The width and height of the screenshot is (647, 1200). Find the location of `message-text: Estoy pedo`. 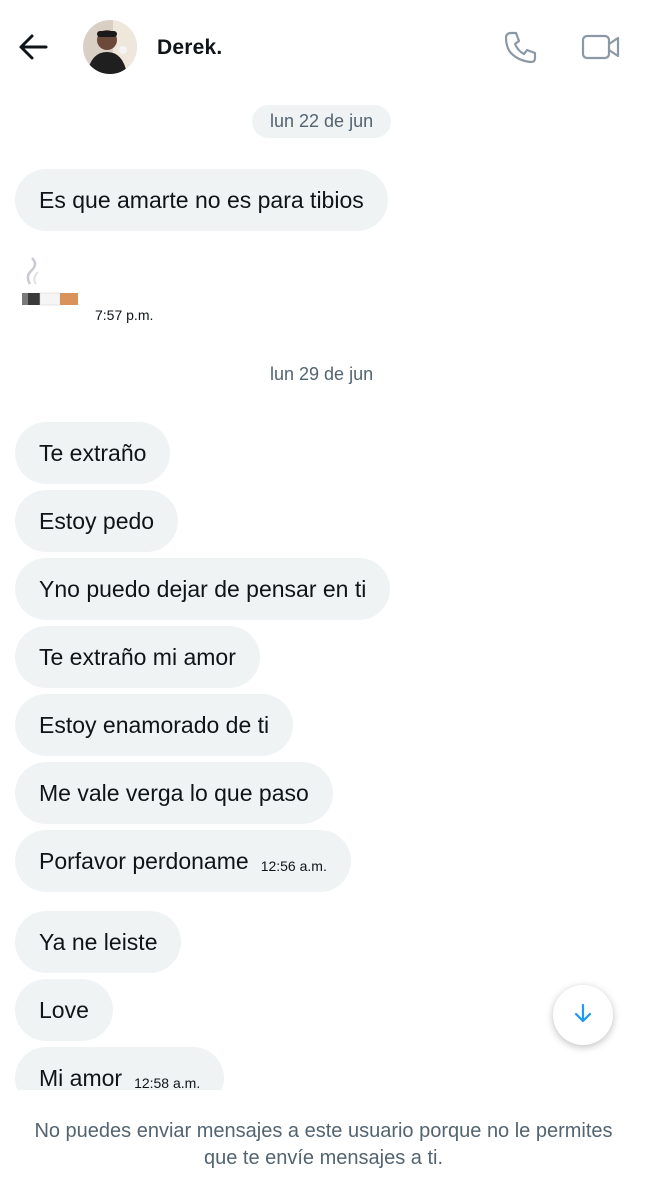

message-text: Estoy pedo is located at coordinates (97, 520).